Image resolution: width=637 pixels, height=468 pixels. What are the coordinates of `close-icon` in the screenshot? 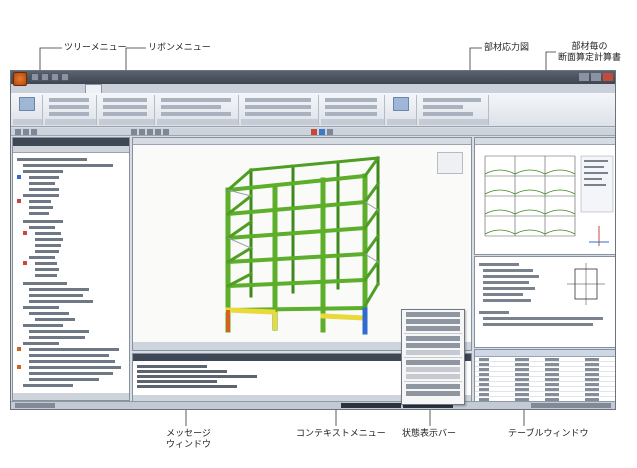 It's located at (608, 77).